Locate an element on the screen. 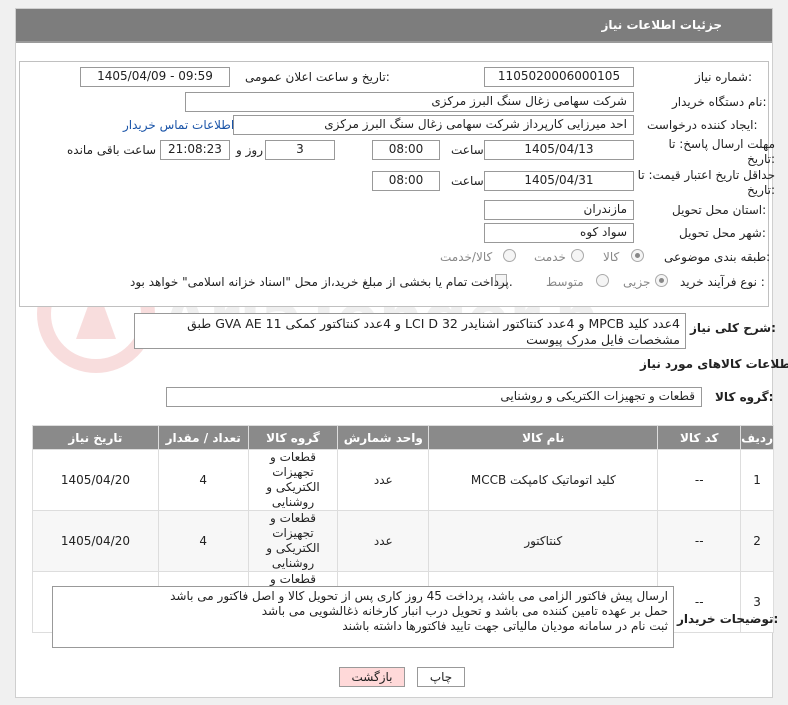  page-title: جزئیات اطلاعات نیاز is located at coordinates (661, 25).